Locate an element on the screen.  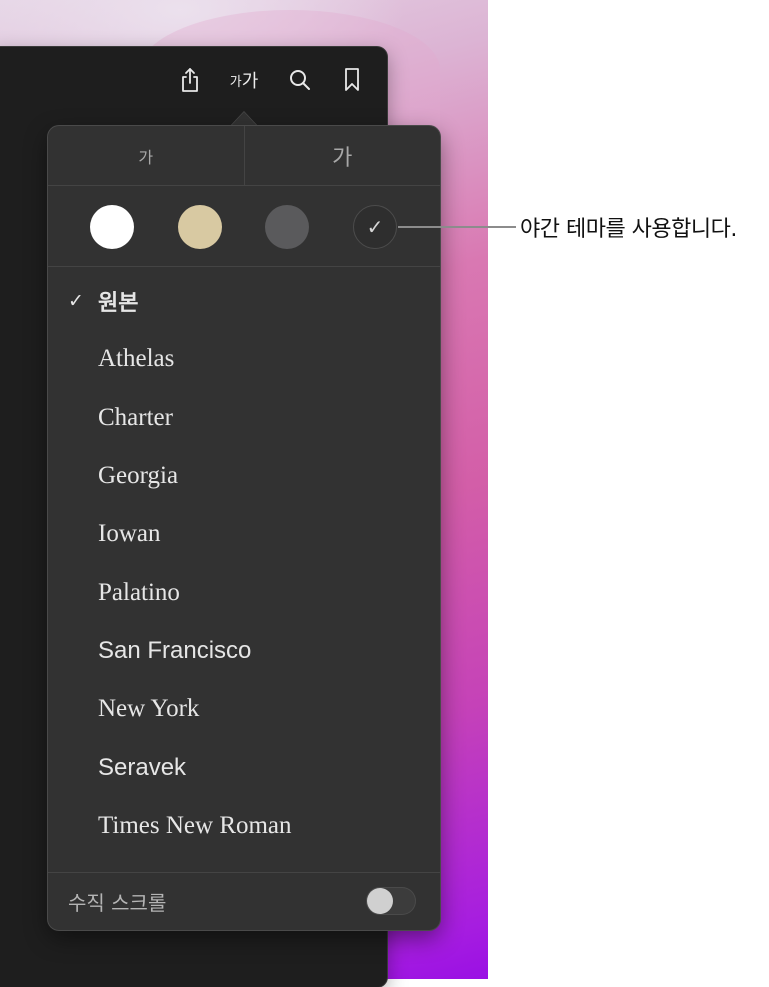
search-button is located at coordinates (300, 80).